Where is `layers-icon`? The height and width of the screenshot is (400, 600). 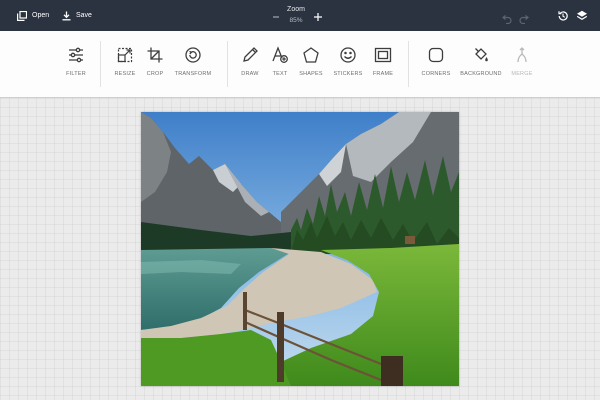 layers-icon is located at coordinates (582, 18).